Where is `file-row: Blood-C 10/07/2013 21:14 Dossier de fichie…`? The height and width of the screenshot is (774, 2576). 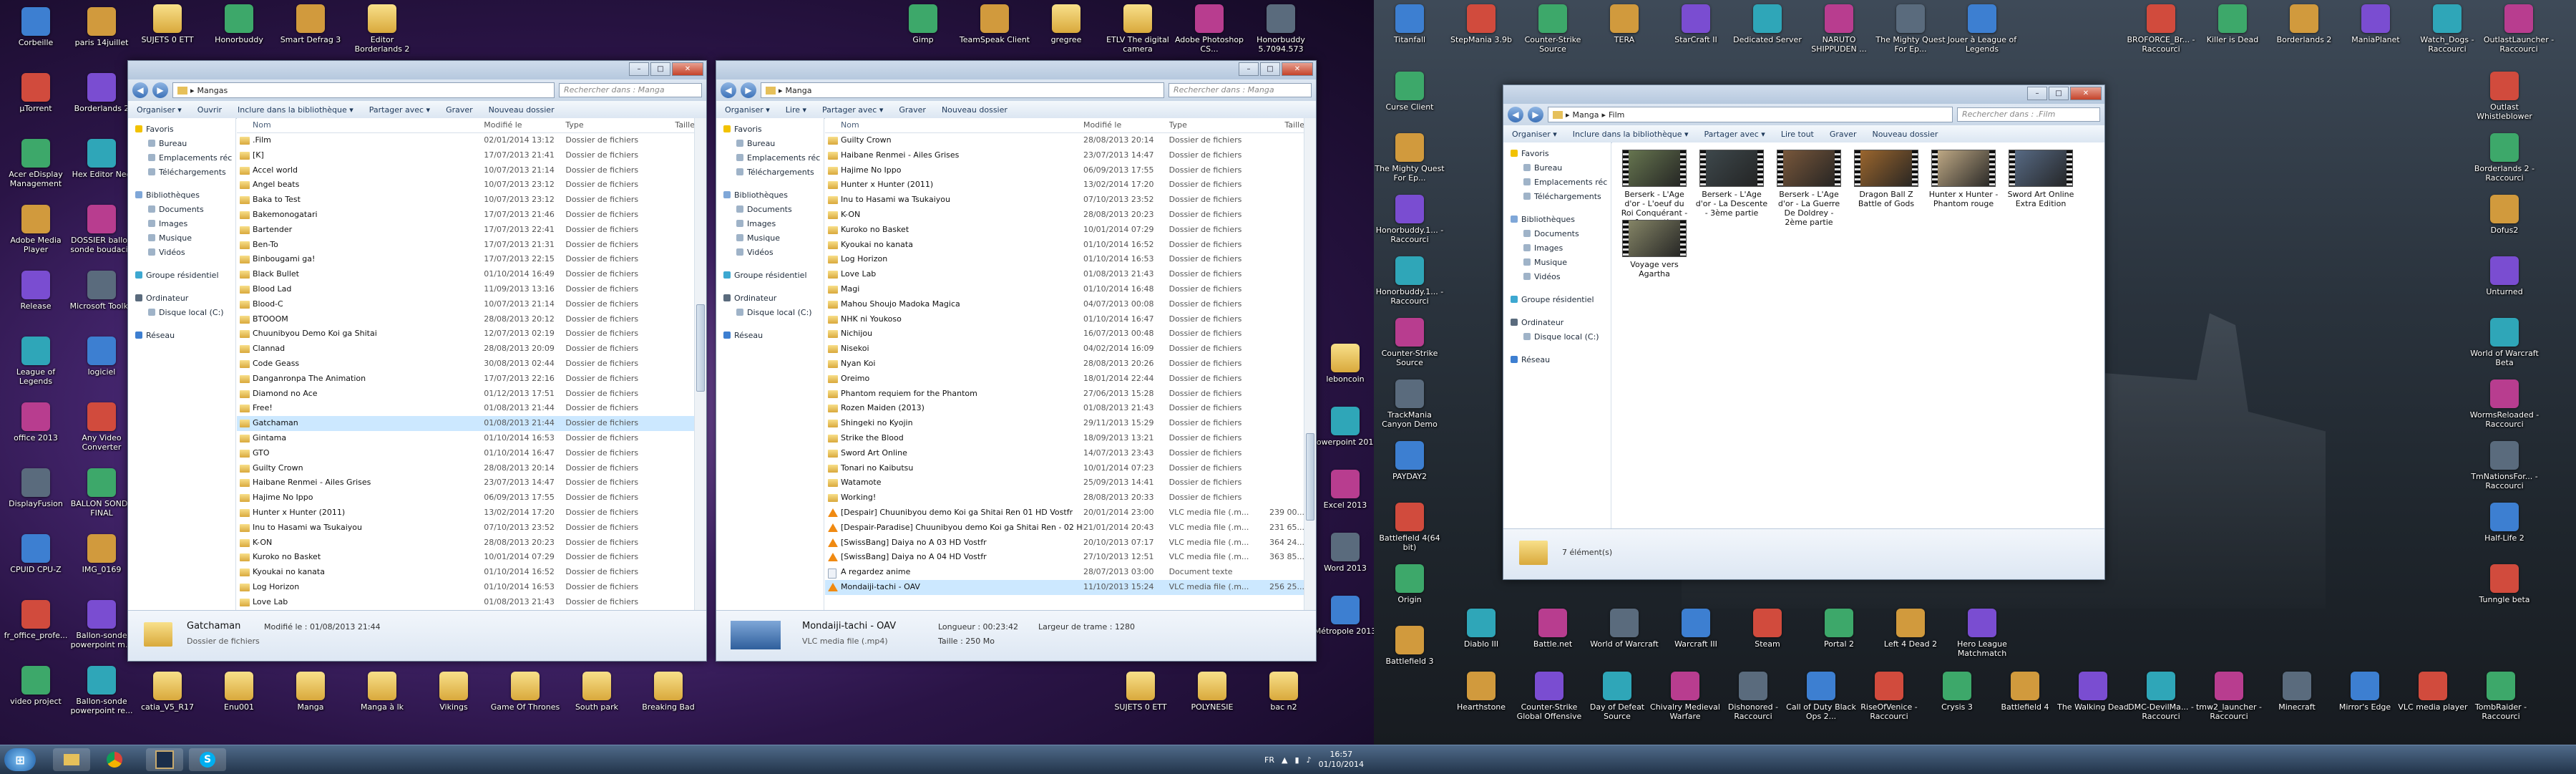
file-row: Blood-C 10/07/2013 21:14 Dossier de fichie… is located at coordinates (466, 304).